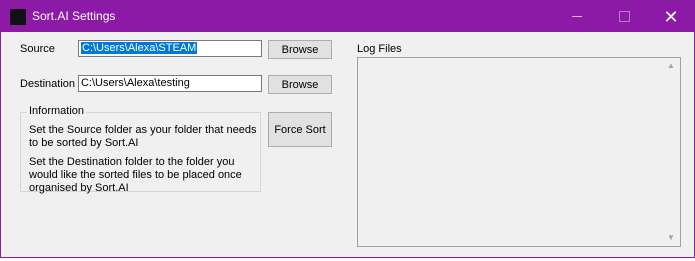 This screenshot has height=261, width=695. I want to click on close-button: ✕, so click(671, 16).